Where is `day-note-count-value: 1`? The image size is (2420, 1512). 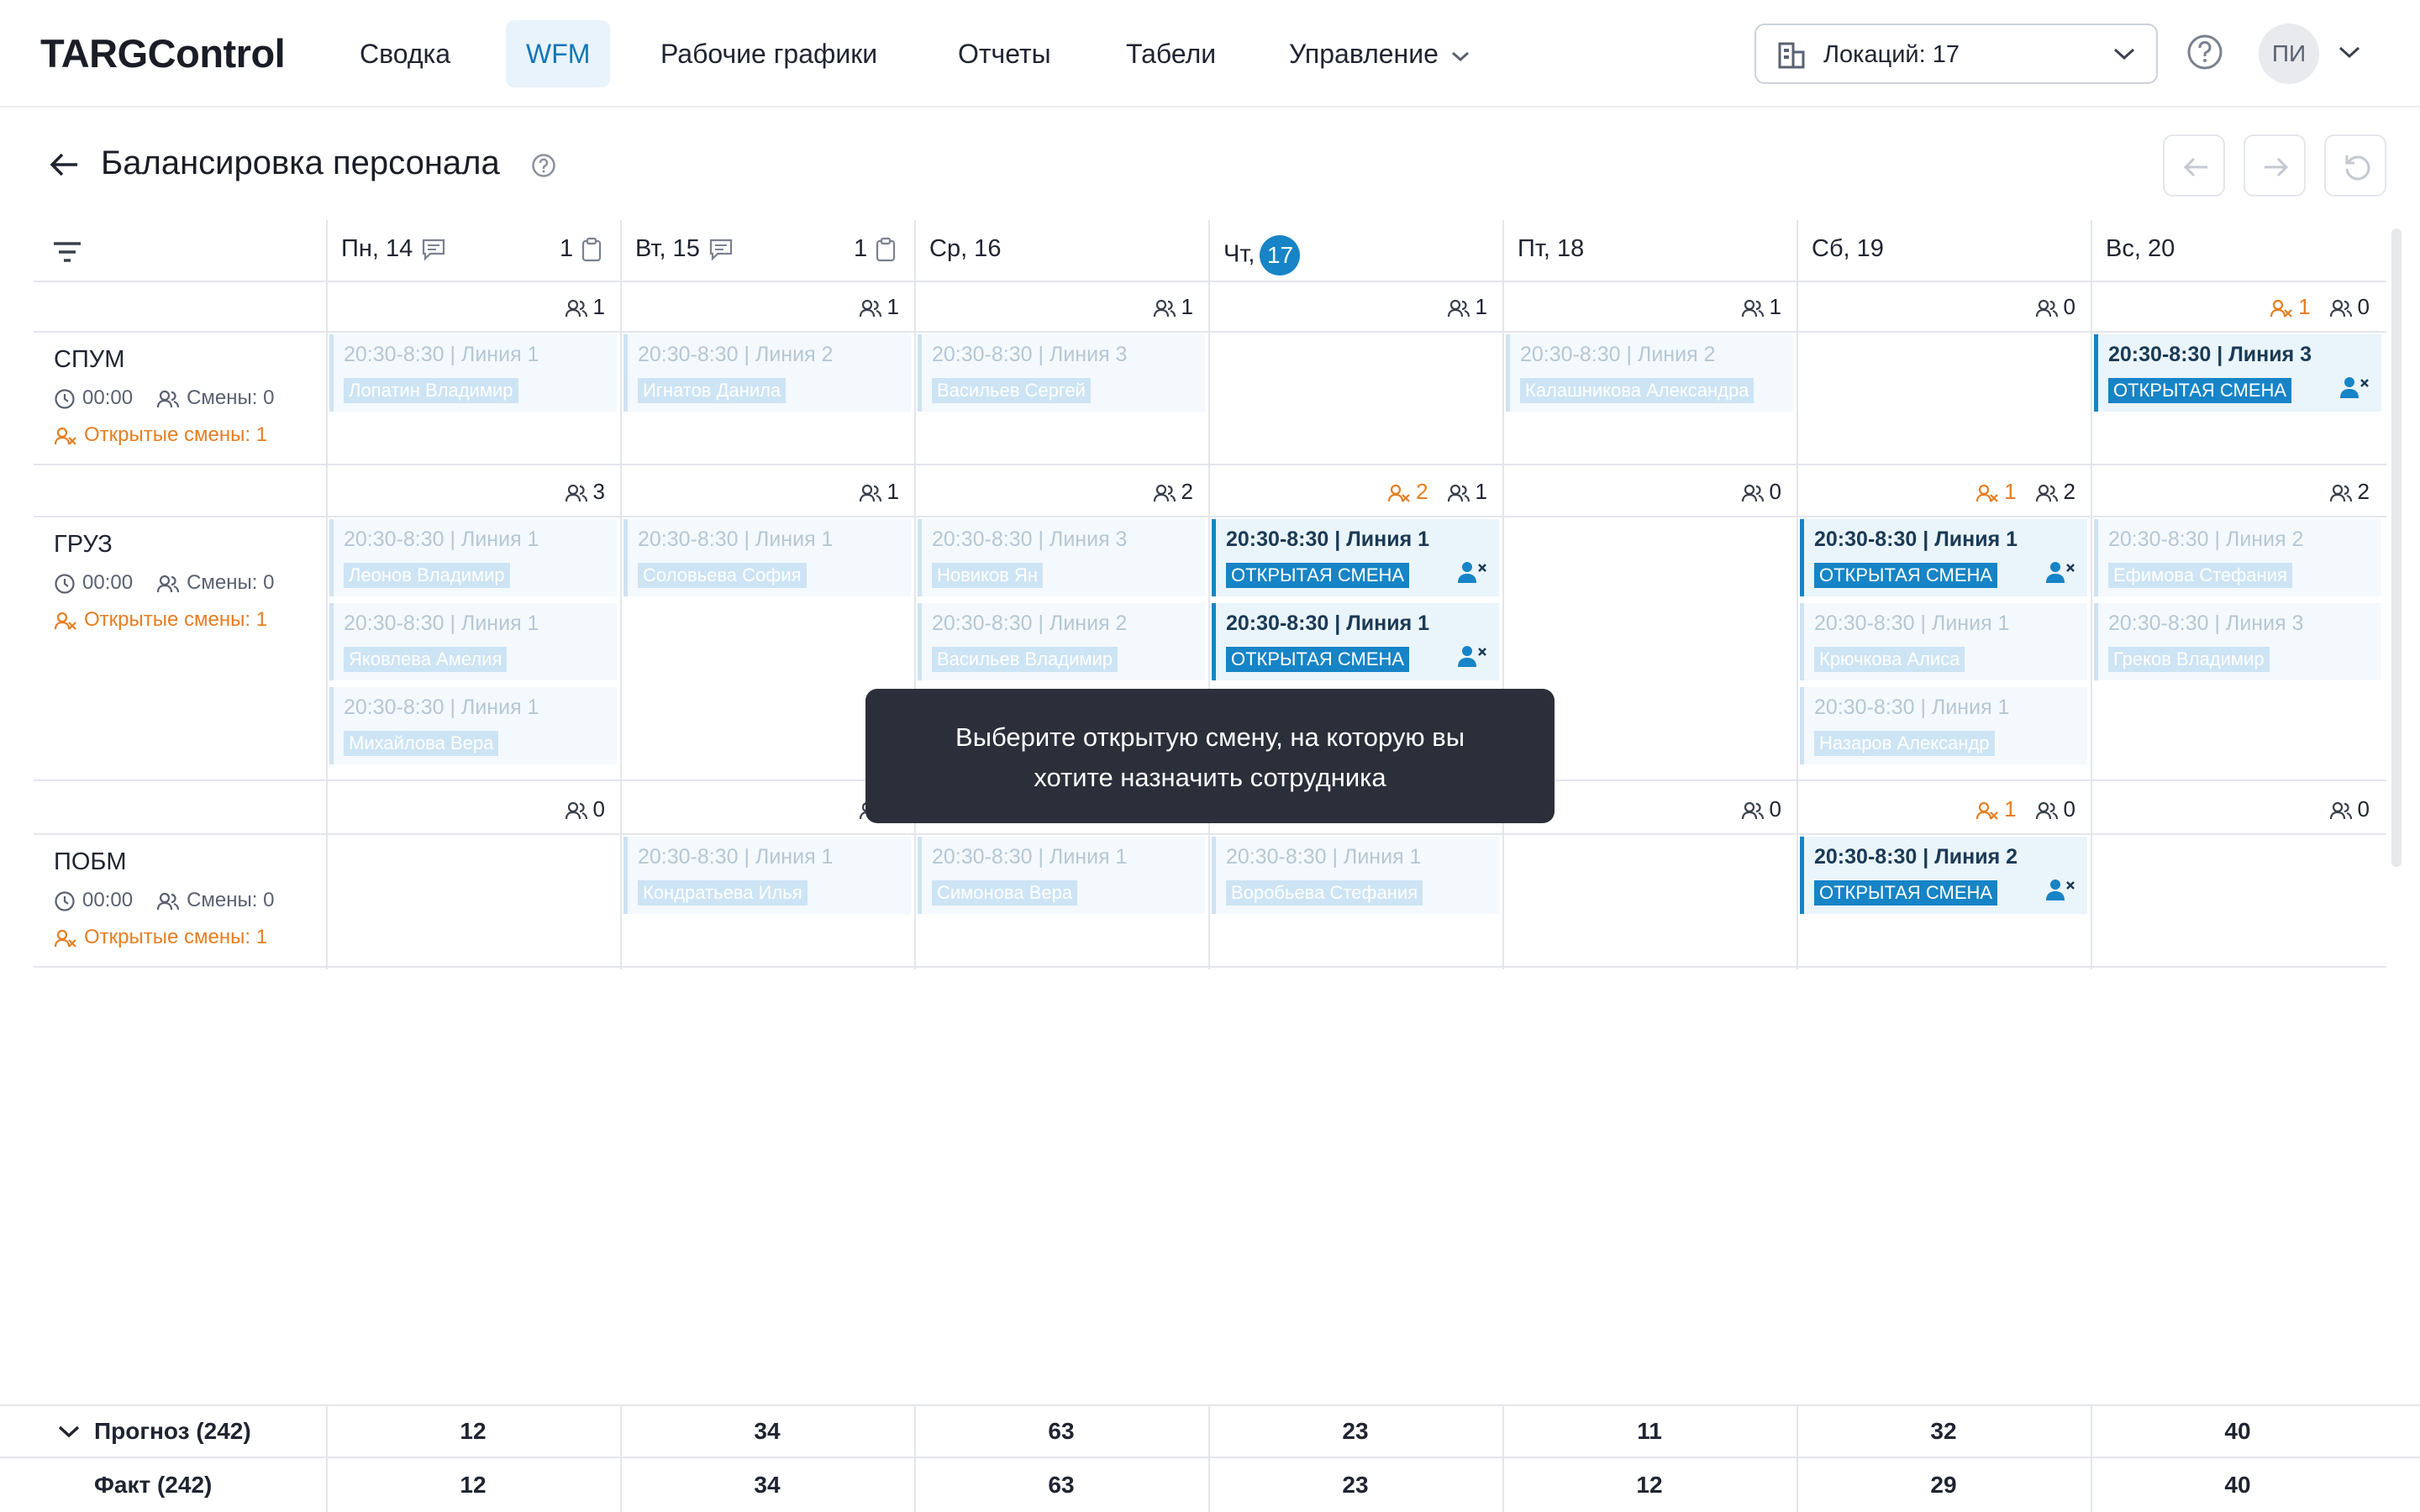 day-note-count-value: 1 is located at coordinates (567, 248).